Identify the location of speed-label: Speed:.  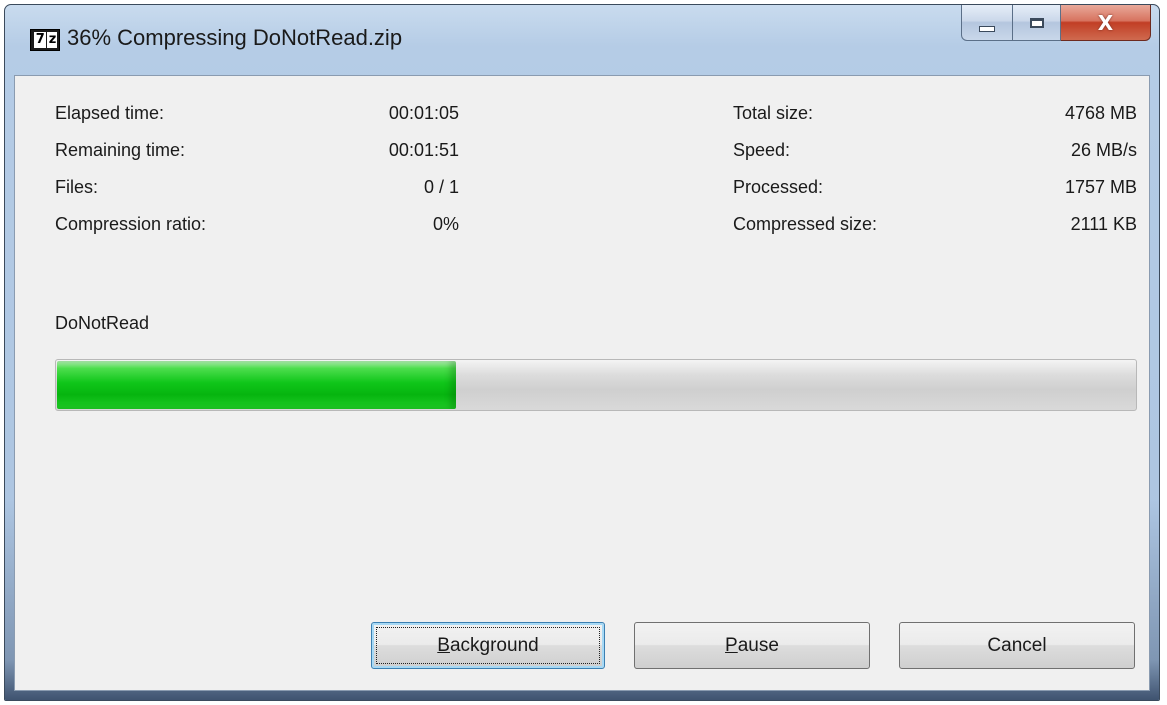
(762, 150).